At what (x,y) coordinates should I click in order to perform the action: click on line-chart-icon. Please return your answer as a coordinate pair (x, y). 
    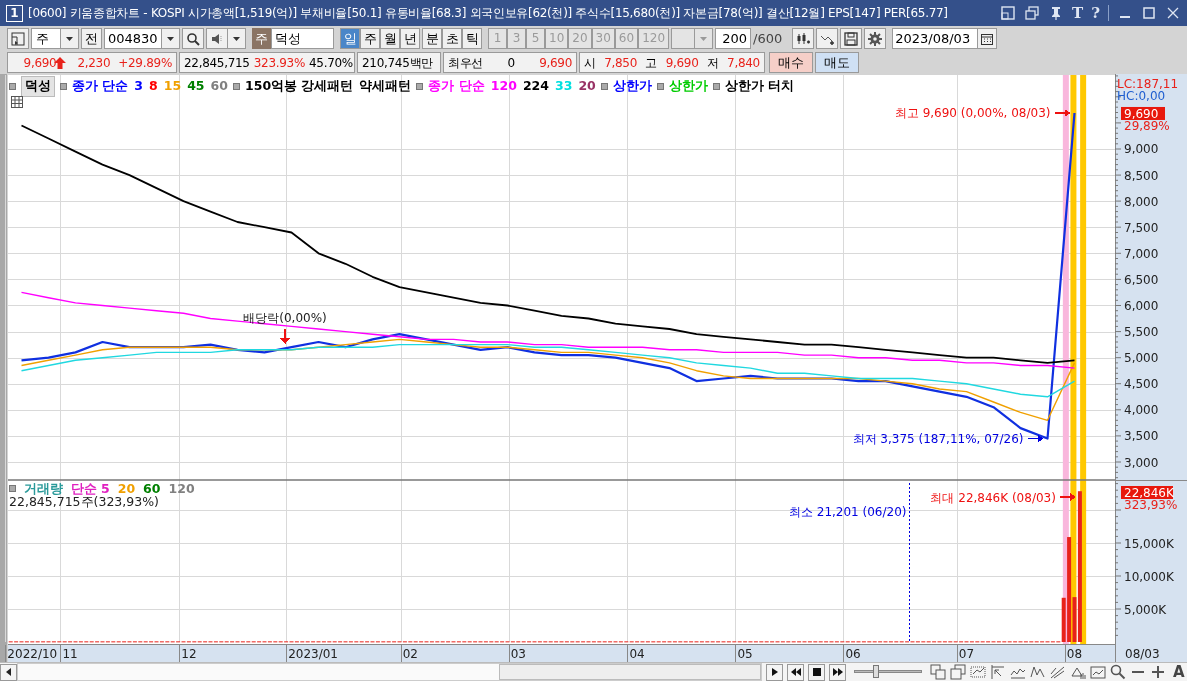
    Looking at the image, I should click on (1038, 672).